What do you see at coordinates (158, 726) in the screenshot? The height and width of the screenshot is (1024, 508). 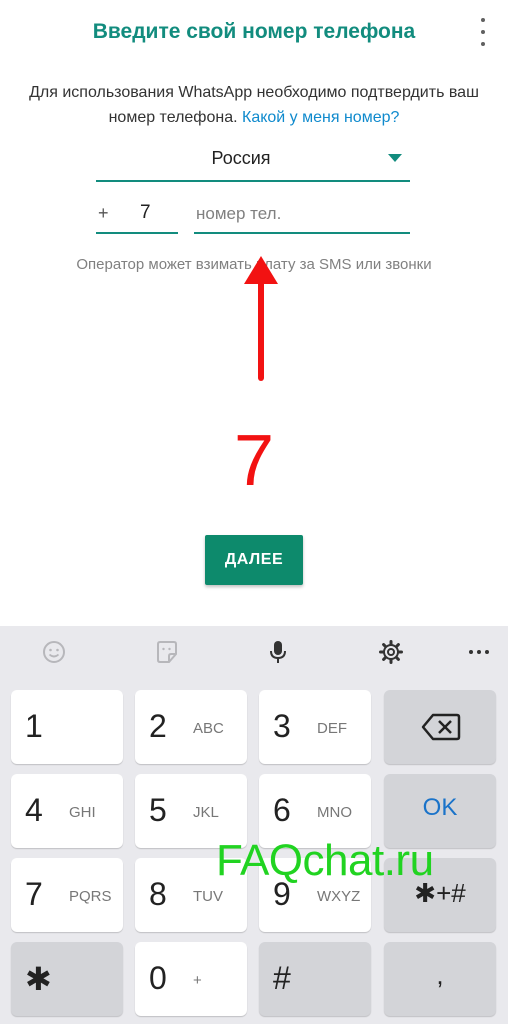 I see `key-number: 2` at bounding box center [158, 726].